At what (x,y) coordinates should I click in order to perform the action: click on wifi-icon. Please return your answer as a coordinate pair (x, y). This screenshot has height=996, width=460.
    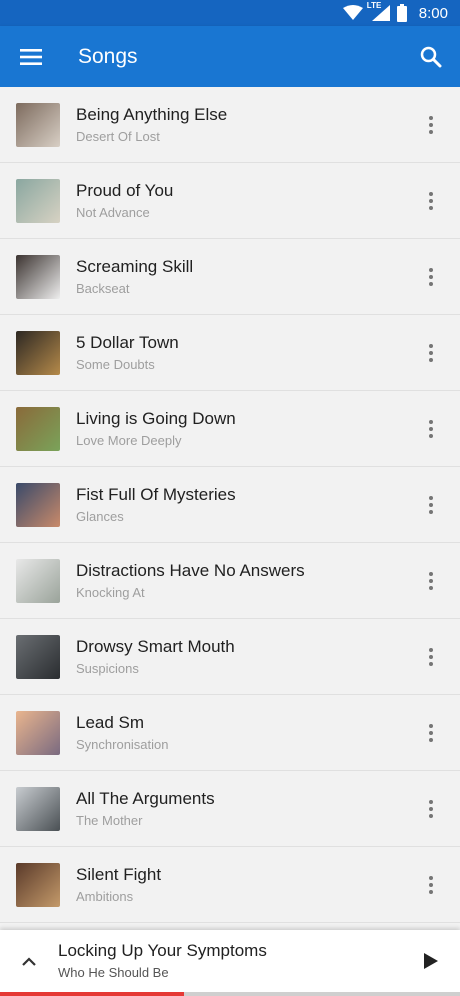
    Looking at the image, I should click on (352, 13).